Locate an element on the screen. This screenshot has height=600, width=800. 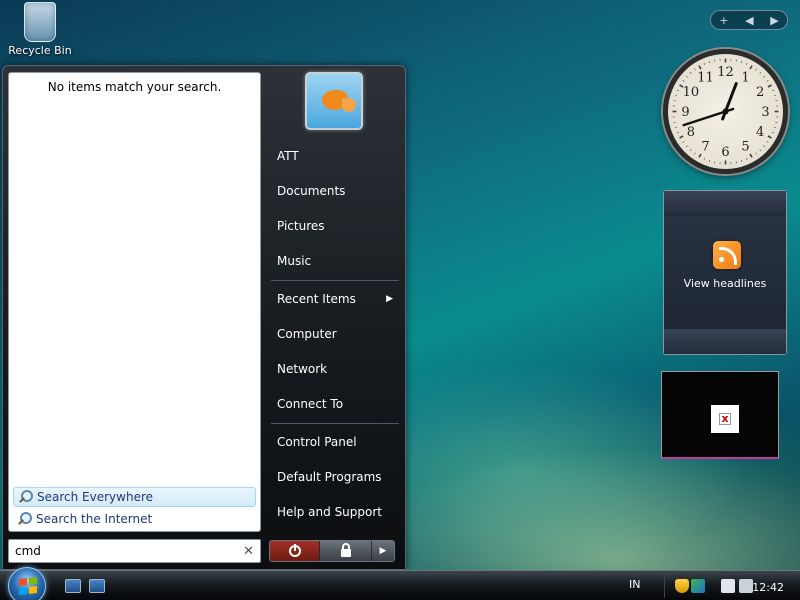
prev-gadget-button: ◀ is located at coordinates (749, 20).